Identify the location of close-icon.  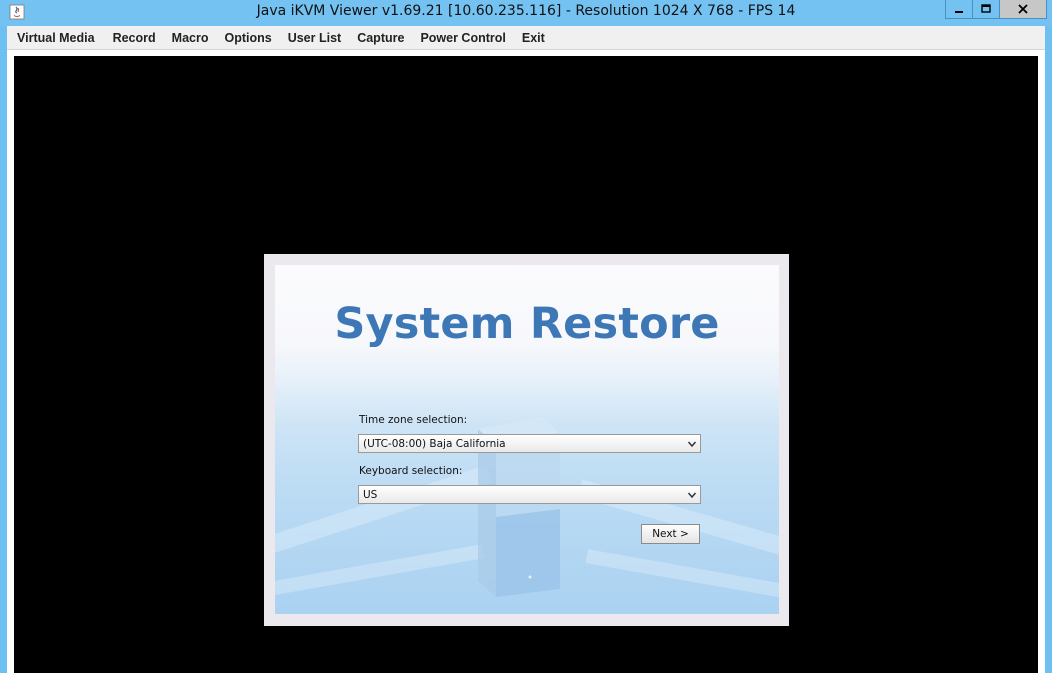
(1023, 9).